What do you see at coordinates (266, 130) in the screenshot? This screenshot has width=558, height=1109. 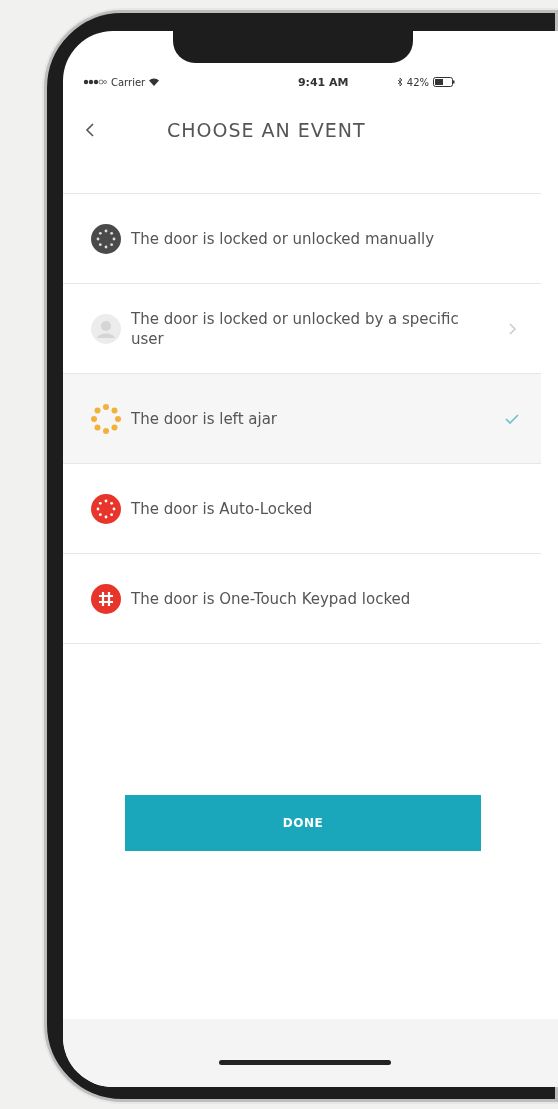 I see `screen-title: CHOOSE AN EVENT` at bounding box center [266, 130].